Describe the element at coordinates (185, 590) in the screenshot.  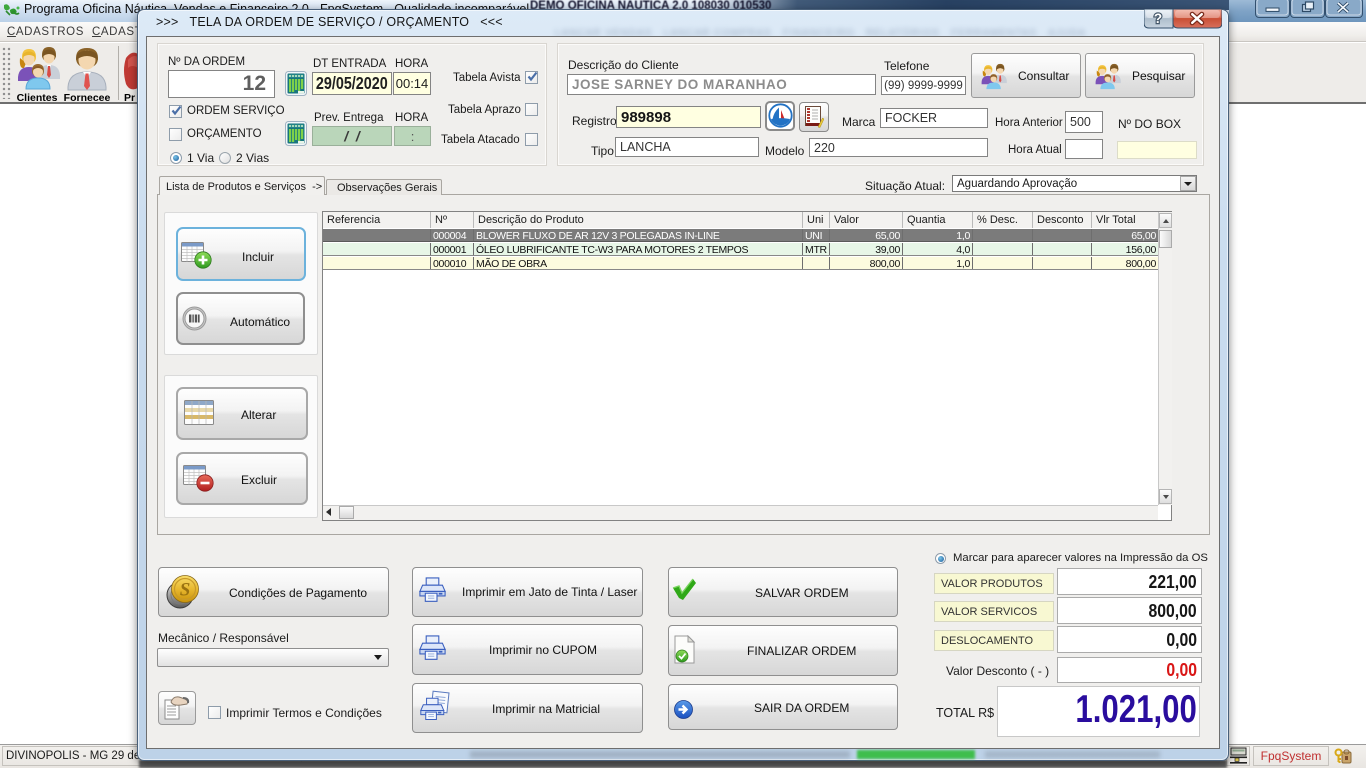
I see `svg-text: S` at that location.